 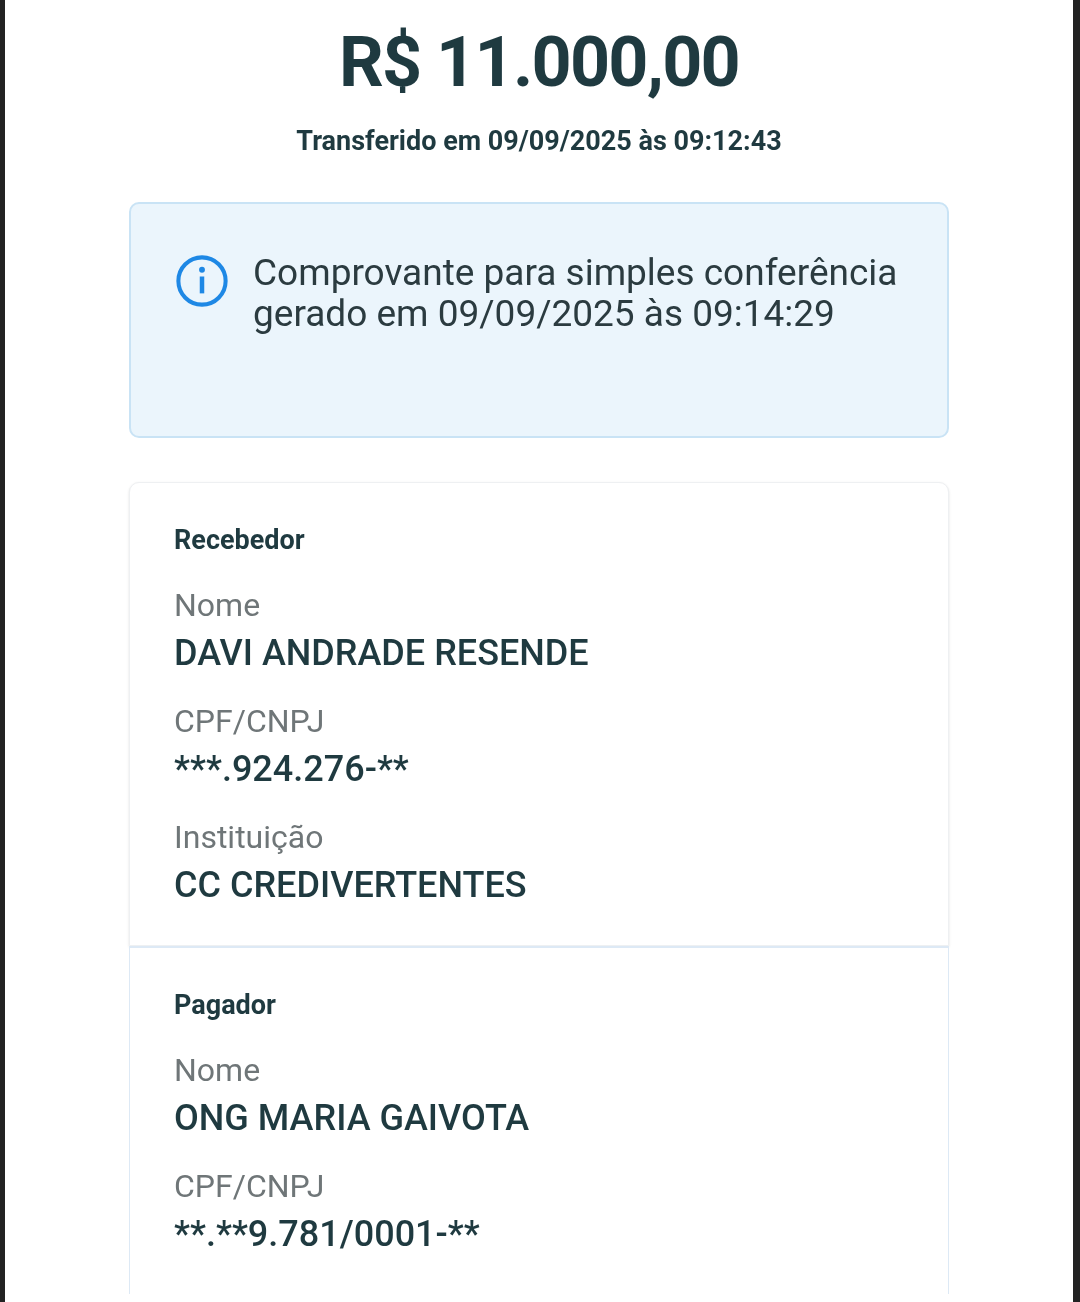 I want to click on field-value: CC CREDIVERTENTES, so click(x=351, y=885).